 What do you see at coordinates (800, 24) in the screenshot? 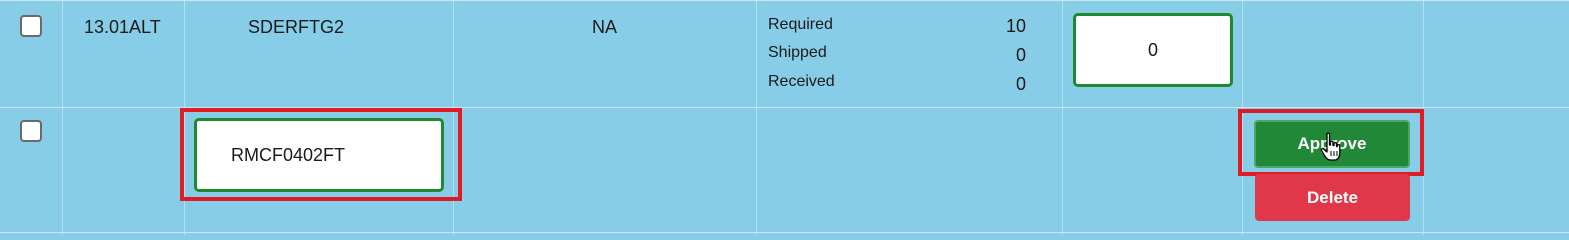
I see `required-label: Required` at bounding box center [800, 24].